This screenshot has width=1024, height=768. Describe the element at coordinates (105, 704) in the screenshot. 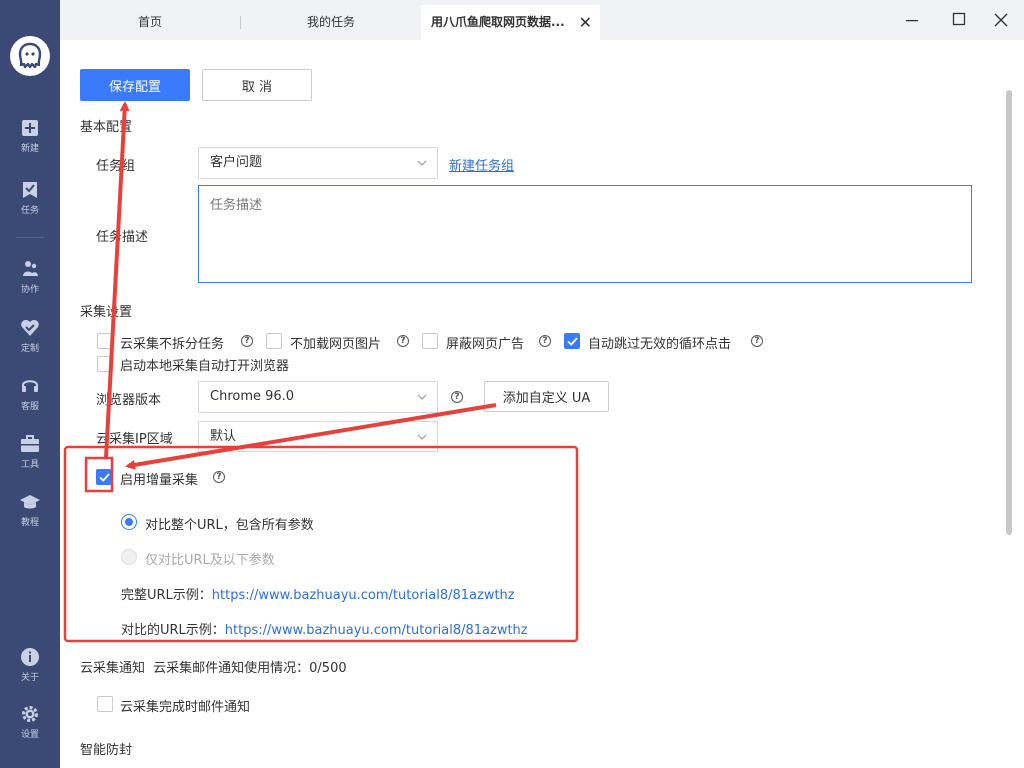

I see `checkbox-email-notify` at that location.